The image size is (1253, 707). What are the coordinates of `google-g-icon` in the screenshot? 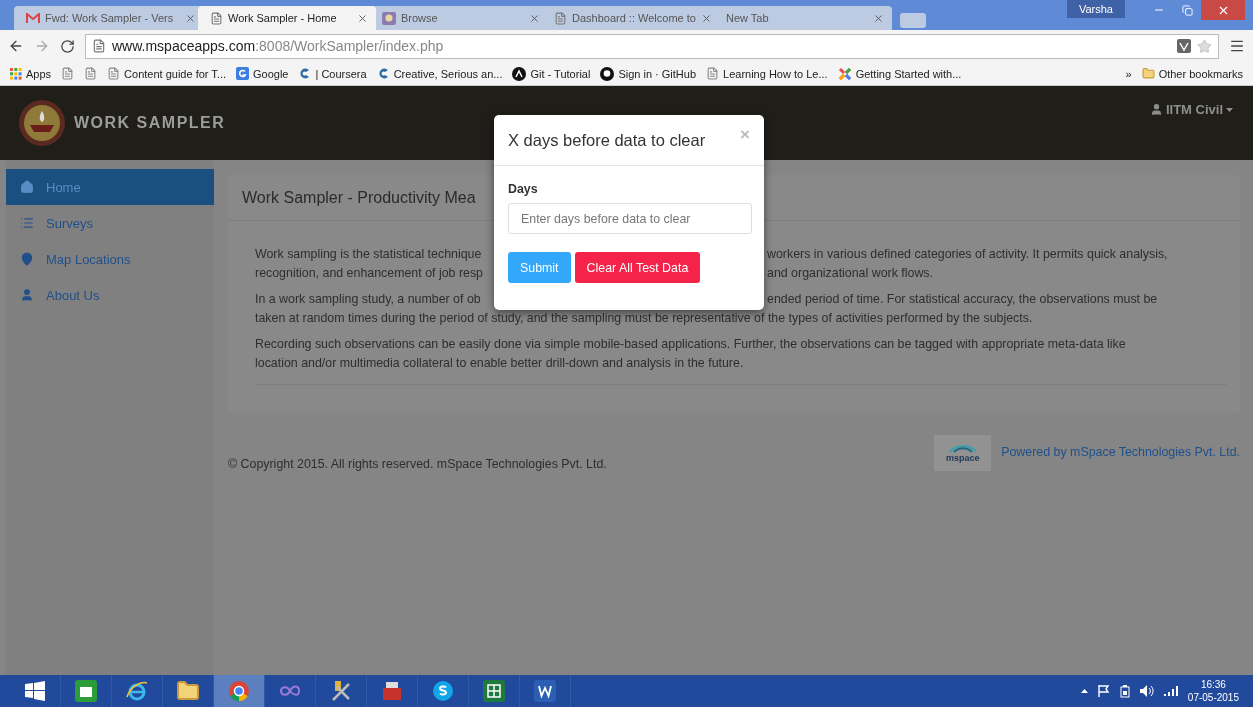 It's located at (242, 73).